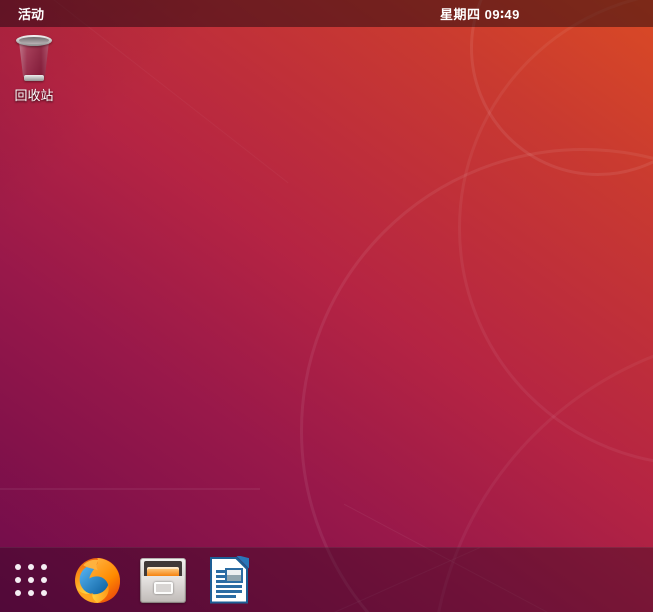  What do you see at coordinates (480, 13) in the screenshot?
I see `clock-button: 星期四 09∶49` at bounding box center [480, 13].